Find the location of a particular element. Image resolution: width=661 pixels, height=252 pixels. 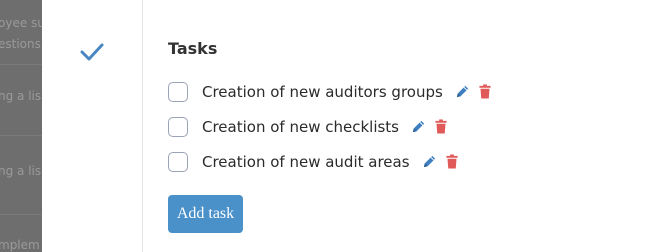

background-text: oyee su is located at coordinates (21, 23).